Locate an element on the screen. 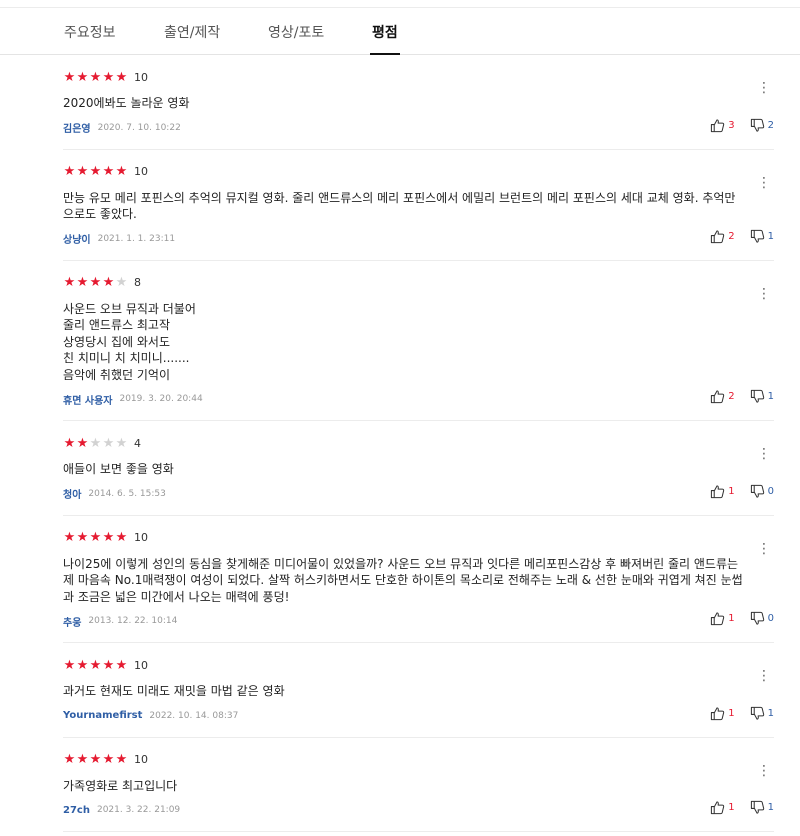 The height and width of the screenshot is (836, 800). review-meta: 휴면 사용자 2019. 3. 20. 20:44 2 1 is located at coordinates (418, 399).